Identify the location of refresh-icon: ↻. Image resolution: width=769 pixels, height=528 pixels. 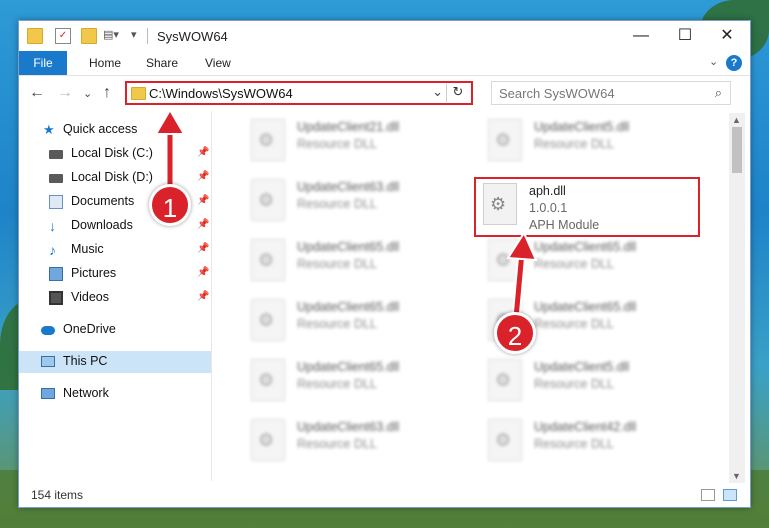
(457, 93).